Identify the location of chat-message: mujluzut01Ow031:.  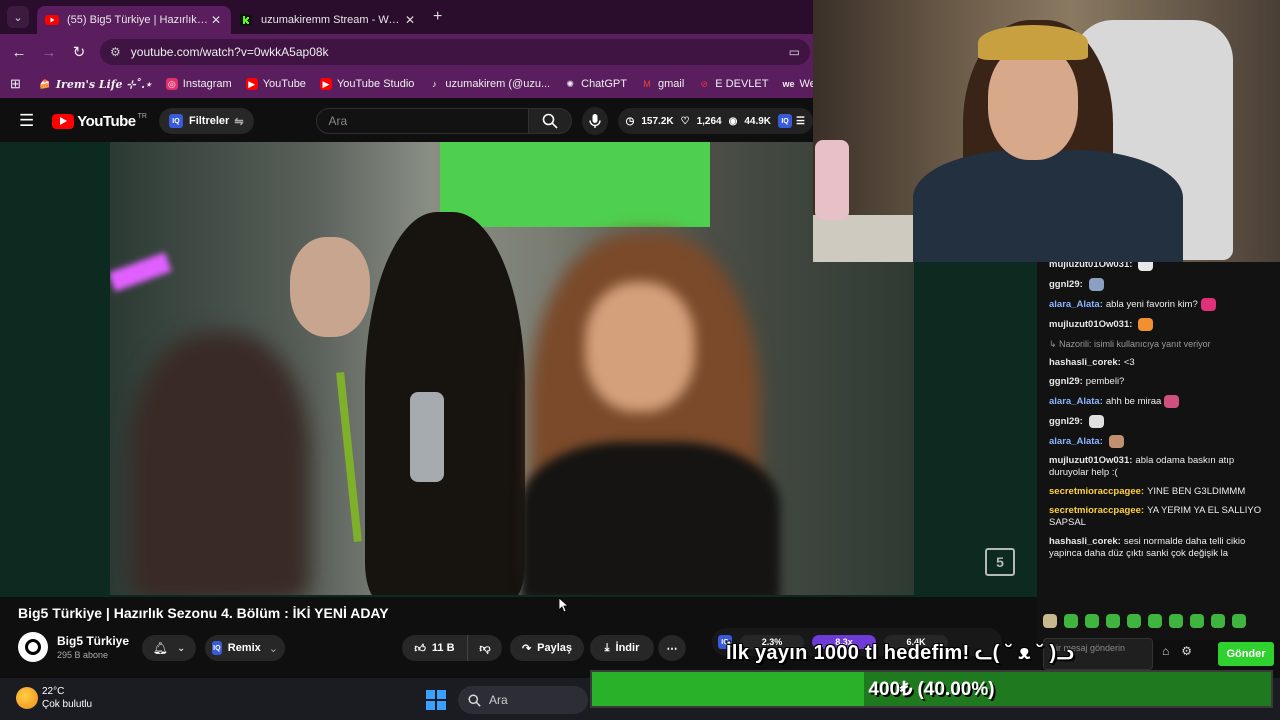
(1159, 325).